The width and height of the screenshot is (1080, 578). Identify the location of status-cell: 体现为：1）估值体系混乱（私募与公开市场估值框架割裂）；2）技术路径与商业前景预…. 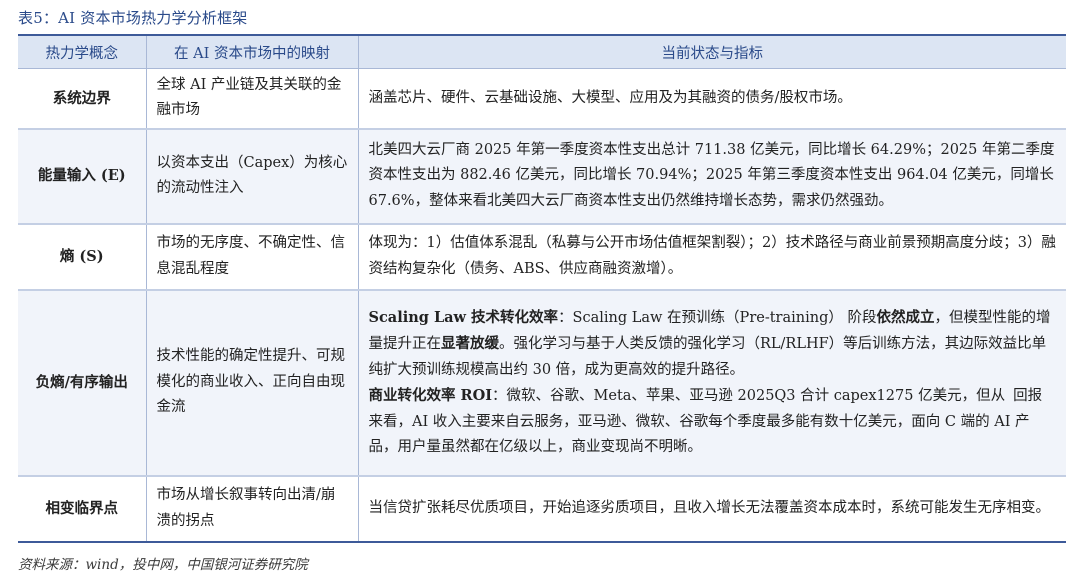
(711, 257).